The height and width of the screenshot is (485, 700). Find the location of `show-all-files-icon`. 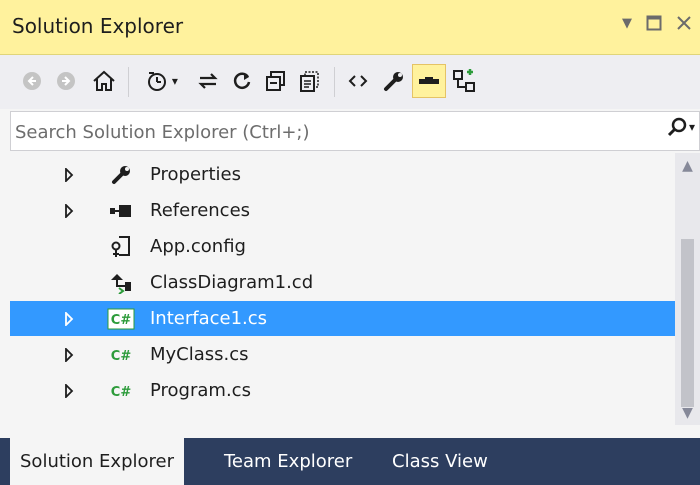

show-all-files-icon is located at coordinates (310, 81).